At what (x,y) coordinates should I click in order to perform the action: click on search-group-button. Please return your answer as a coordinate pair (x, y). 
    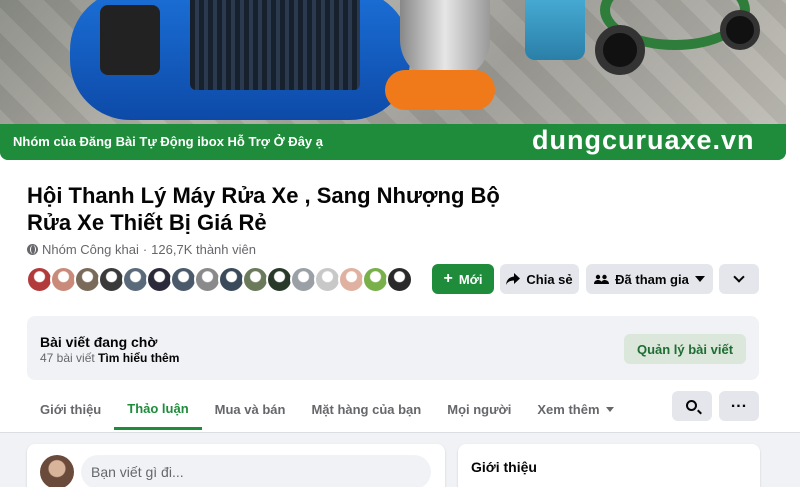
    Looking at the image, I should click on (692, 406).